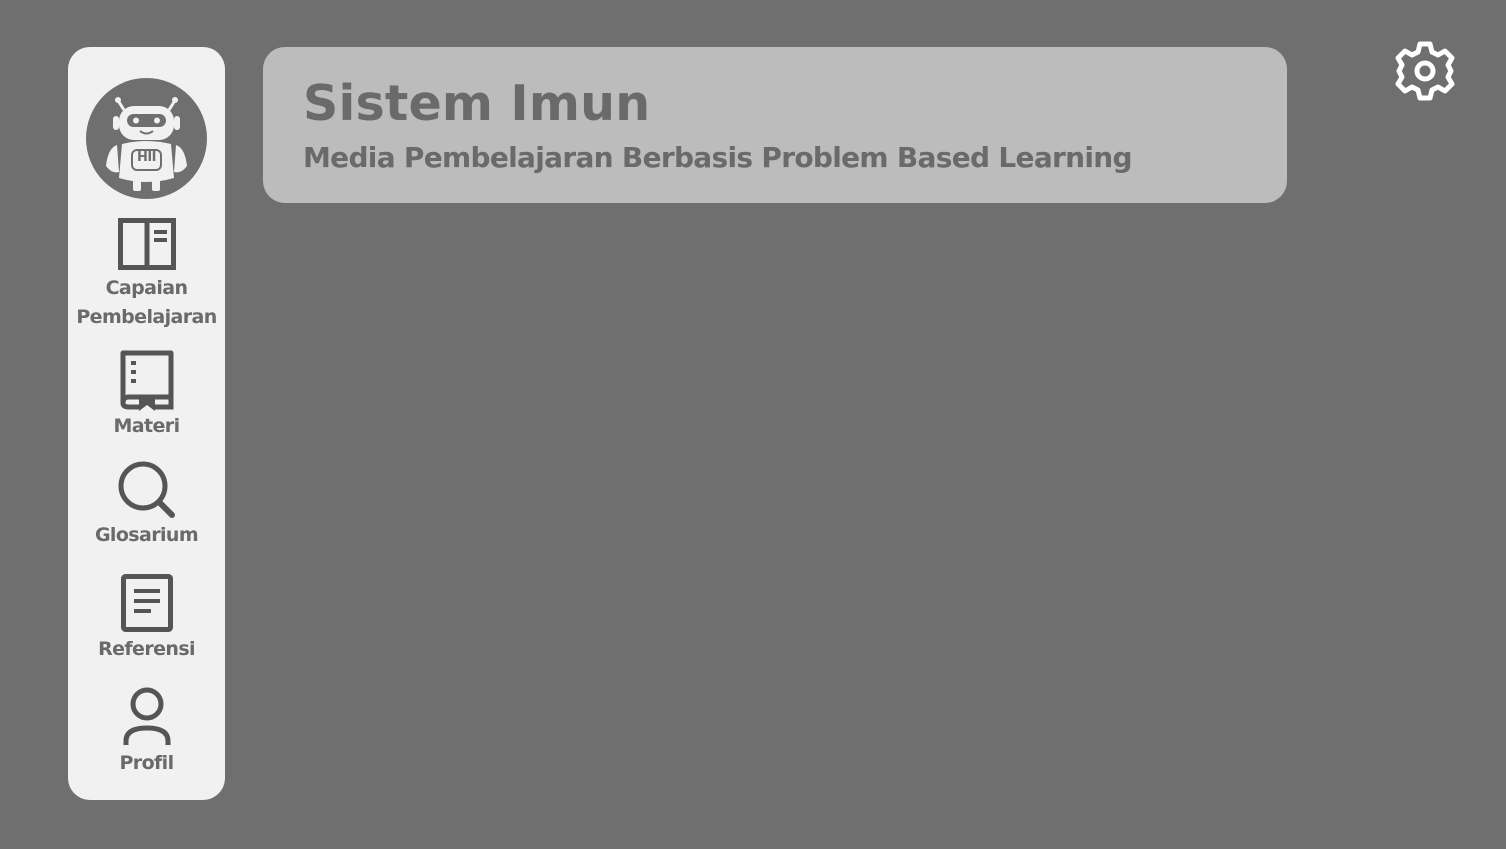 This screenshot has height=849, width=1506. What do you see at coordinates (146, 716) in the screenshot?
I see `user-icon` at bounding box center [146, 716].